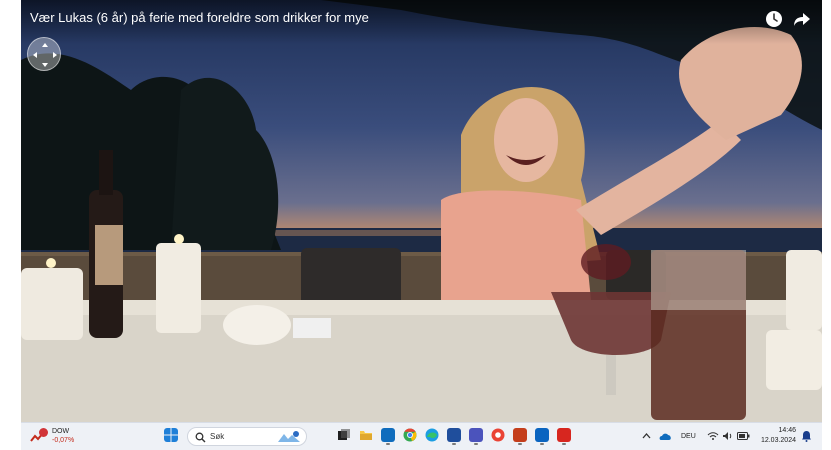 The height and width of the screenshot is (450, 831). What do you see at coordinates (217, 436) in the screenshot?
I see `search-placeholder: Søk` at bounding box center [217, 436].